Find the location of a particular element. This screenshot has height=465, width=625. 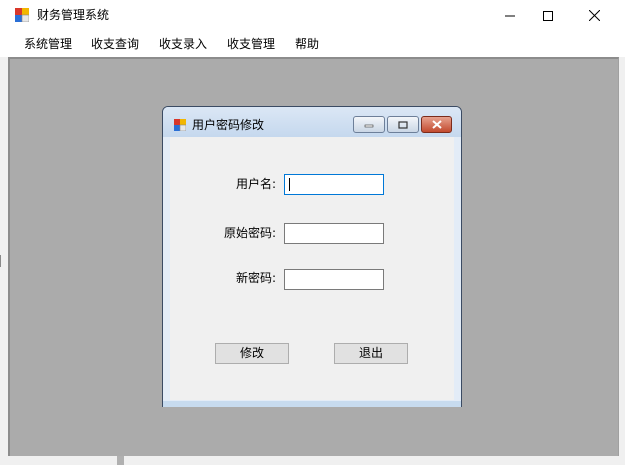

old-password-label: 原始密码: is located at coordinates (249, 233).